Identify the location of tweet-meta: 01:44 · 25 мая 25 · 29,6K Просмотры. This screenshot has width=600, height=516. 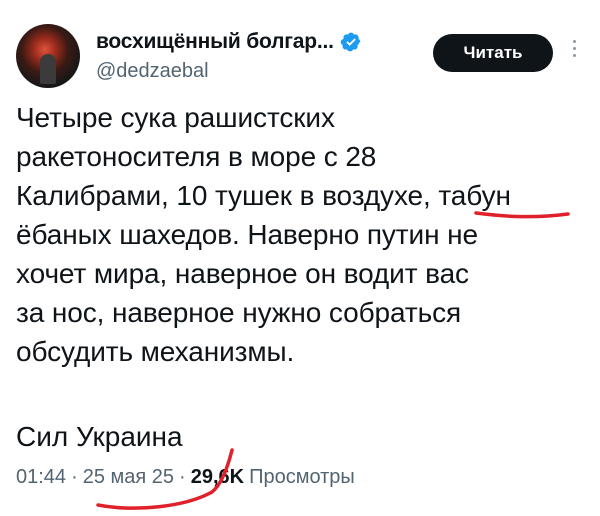
(185, 477).